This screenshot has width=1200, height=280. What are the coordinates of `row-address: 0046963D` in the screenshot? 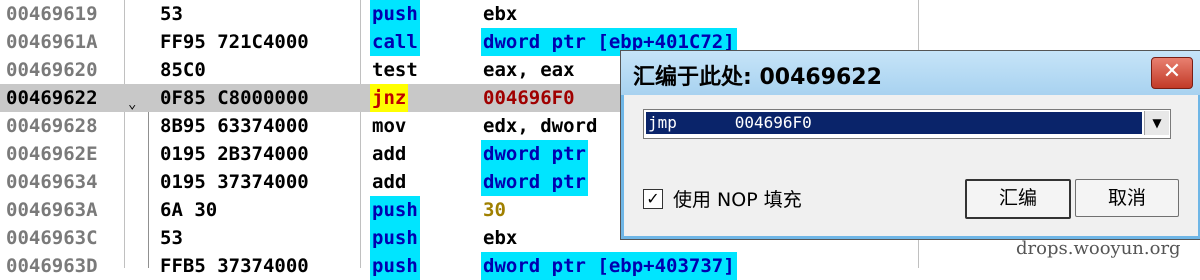 It's located at (52, 266).